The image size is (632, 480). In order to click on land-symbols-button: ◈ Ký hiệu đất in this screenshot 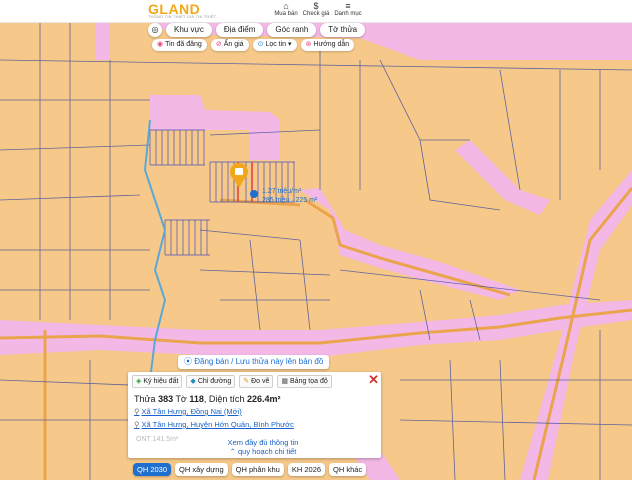, I will do `click(157, 381)`.